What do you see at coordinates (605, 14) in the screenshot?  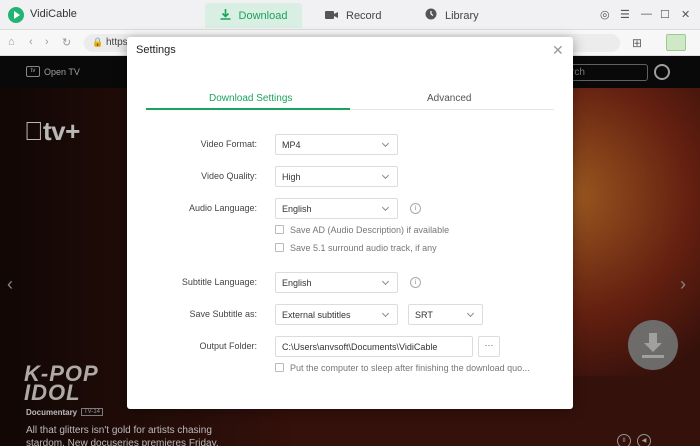 I see `settings-icon: ◎` at bounding box center [605, 14].